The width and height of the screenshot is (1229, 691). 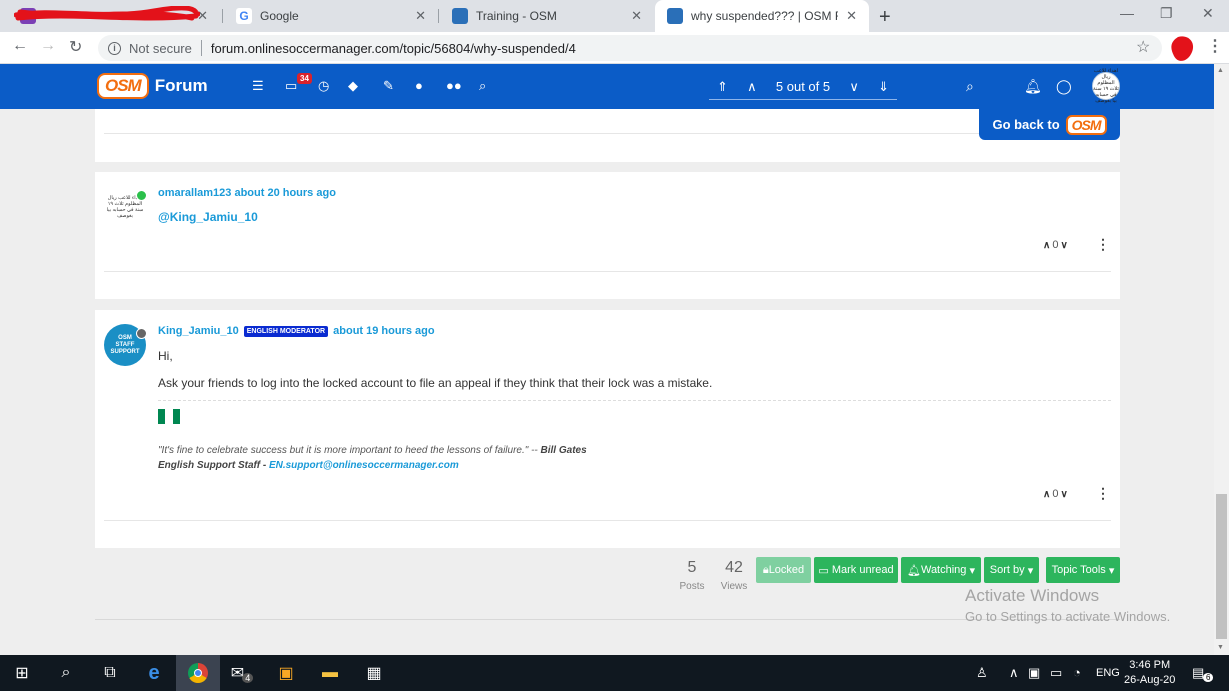 I want to click on show-hidden-icons-icon: ∧, so click(x=1014, y=673).